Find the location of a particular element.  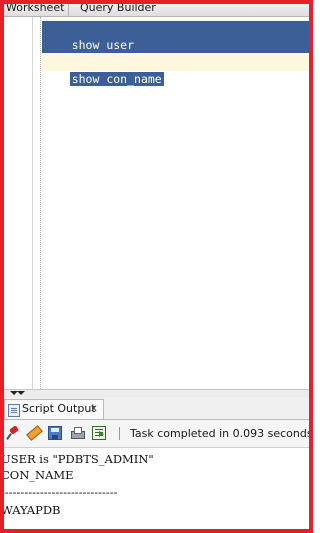

output-toolbar: Task completed in 0.093 seconds is located at coordinates (158, 434).